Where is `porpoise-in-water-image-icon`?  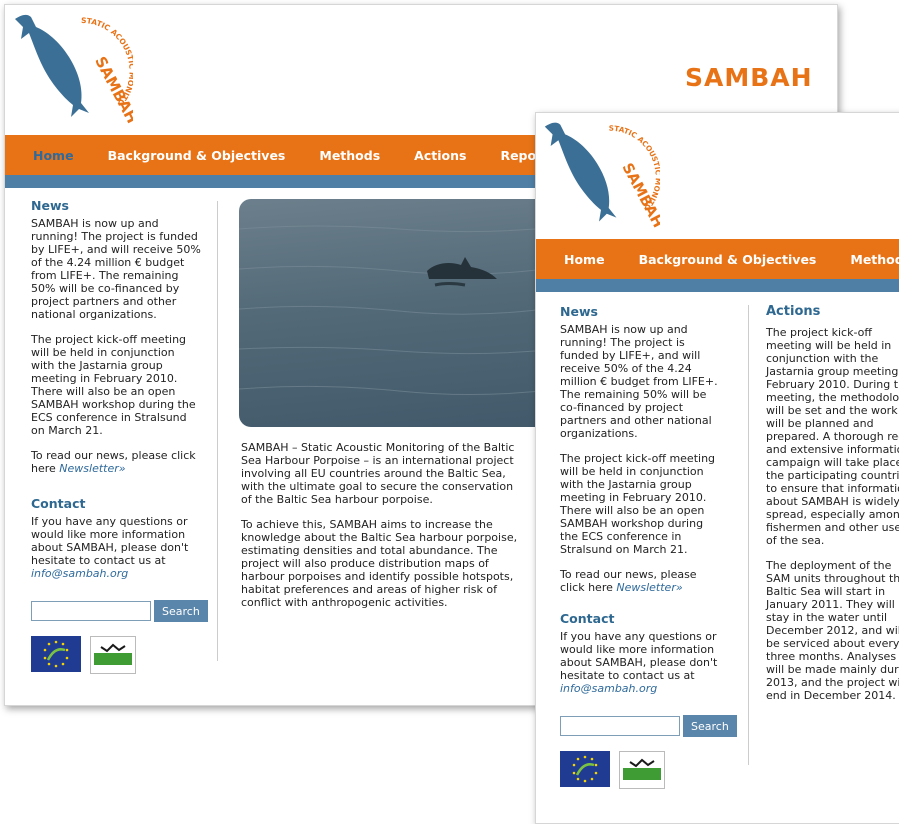
porpoise-in-water-image-icon is located at coordinates (399, 310).